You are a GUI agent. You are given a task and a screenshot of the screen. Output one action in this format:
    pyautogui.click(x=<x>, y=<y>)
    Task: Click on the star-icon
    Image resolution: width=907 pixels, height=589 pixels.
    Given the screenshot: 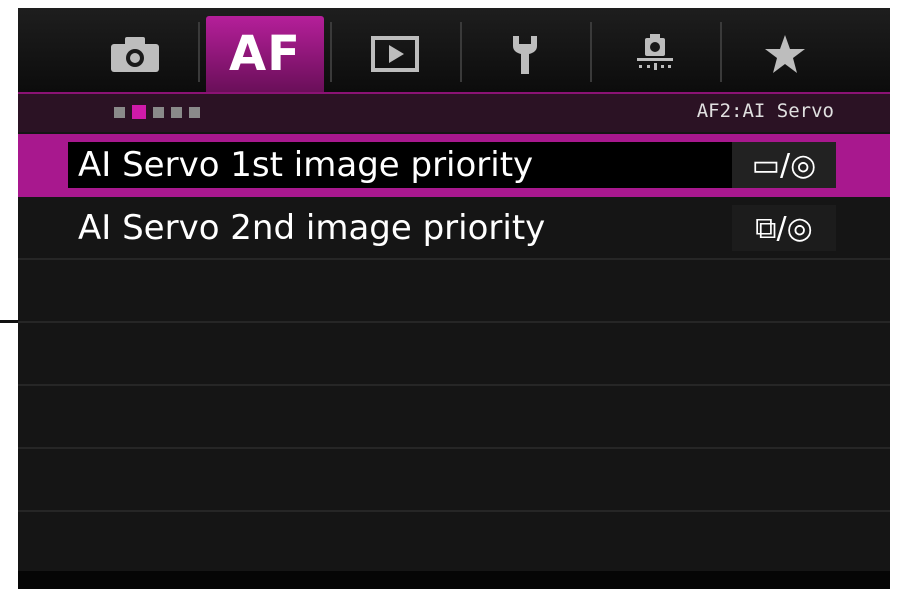 What is the action you would take?
    pyautogui.click(x=785, y=54)
    